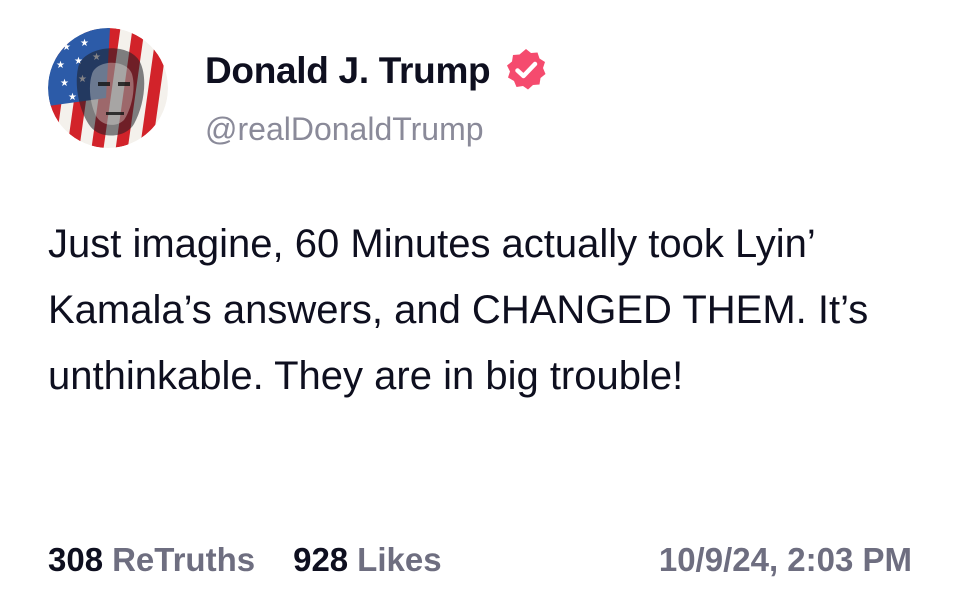  I want to click on likes-label: Likes, so click(399, 559).